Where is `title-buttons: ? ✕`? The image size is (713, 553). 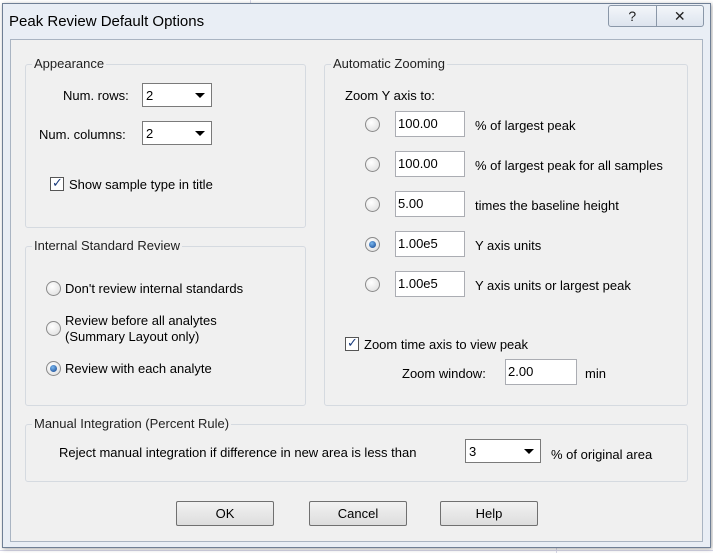
title-buttons: ? ✕ is located at coordinates (656, 16).